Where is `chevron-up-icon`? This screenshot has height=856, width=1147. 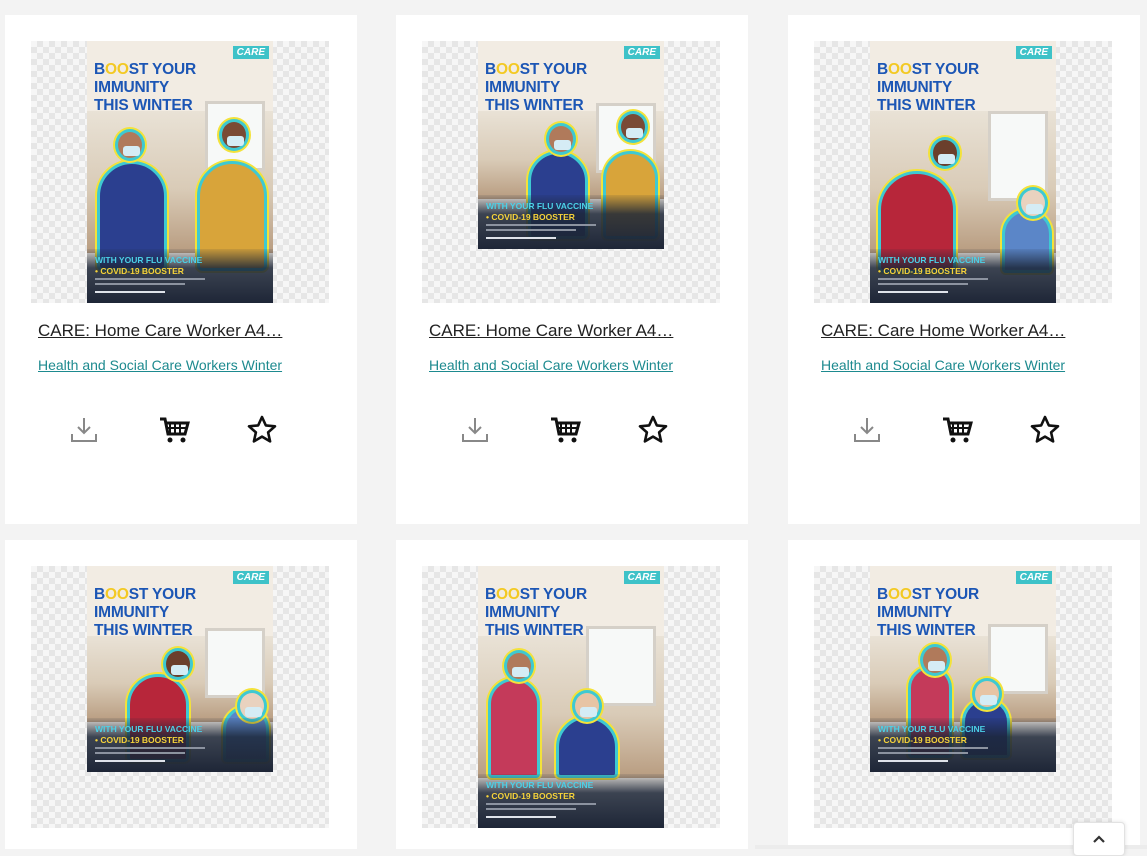
chevron-up-icon is located at coordinates (1099, 839).